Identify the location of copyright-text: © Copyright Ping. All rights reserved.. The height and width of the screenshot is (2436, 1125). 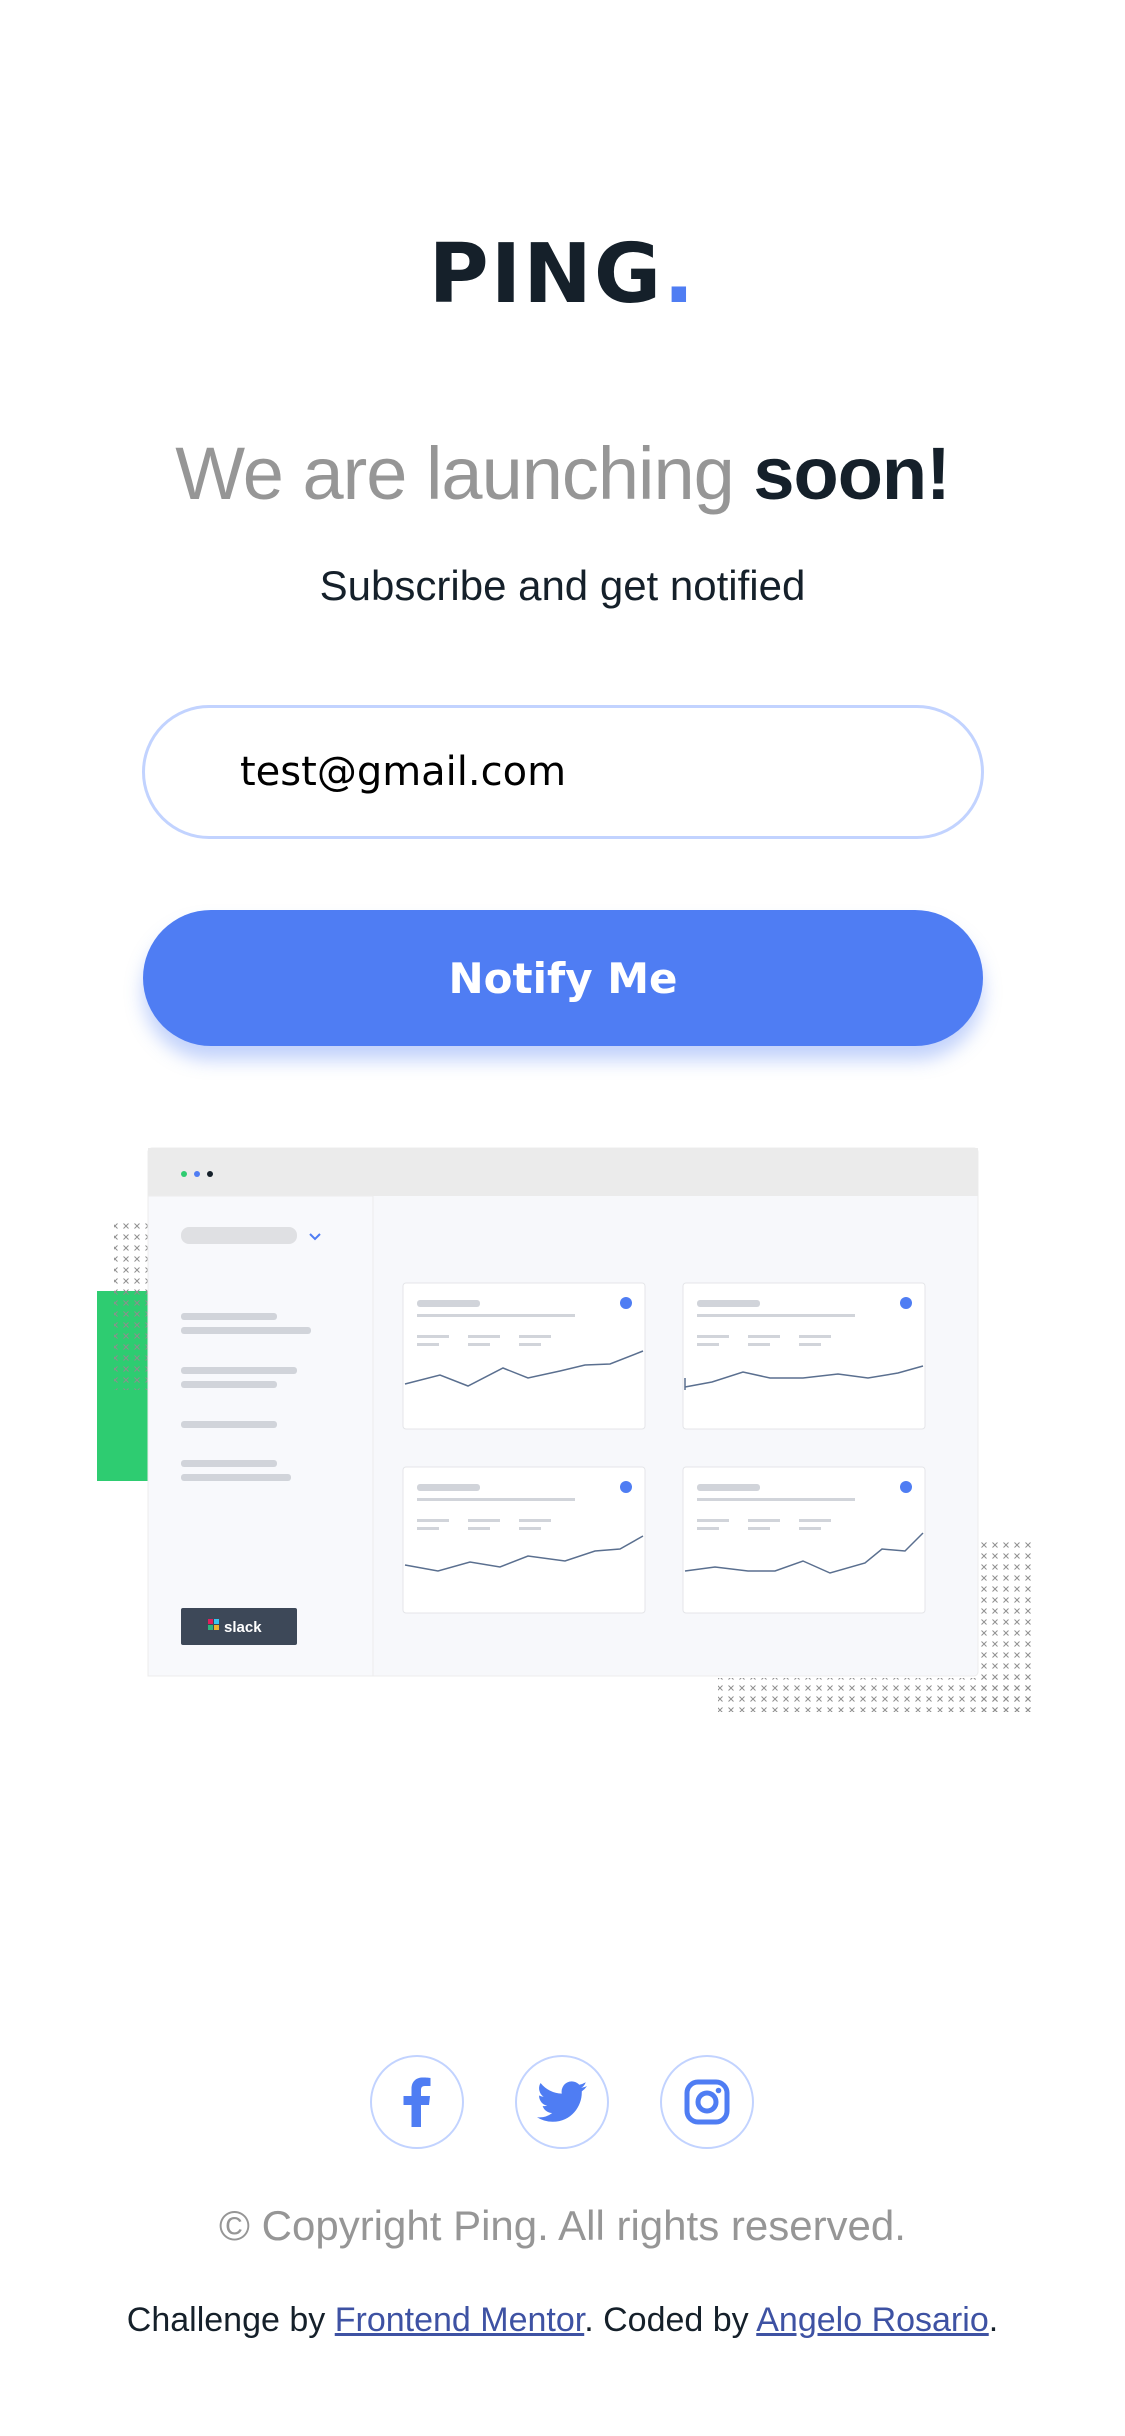
(562, 2225).